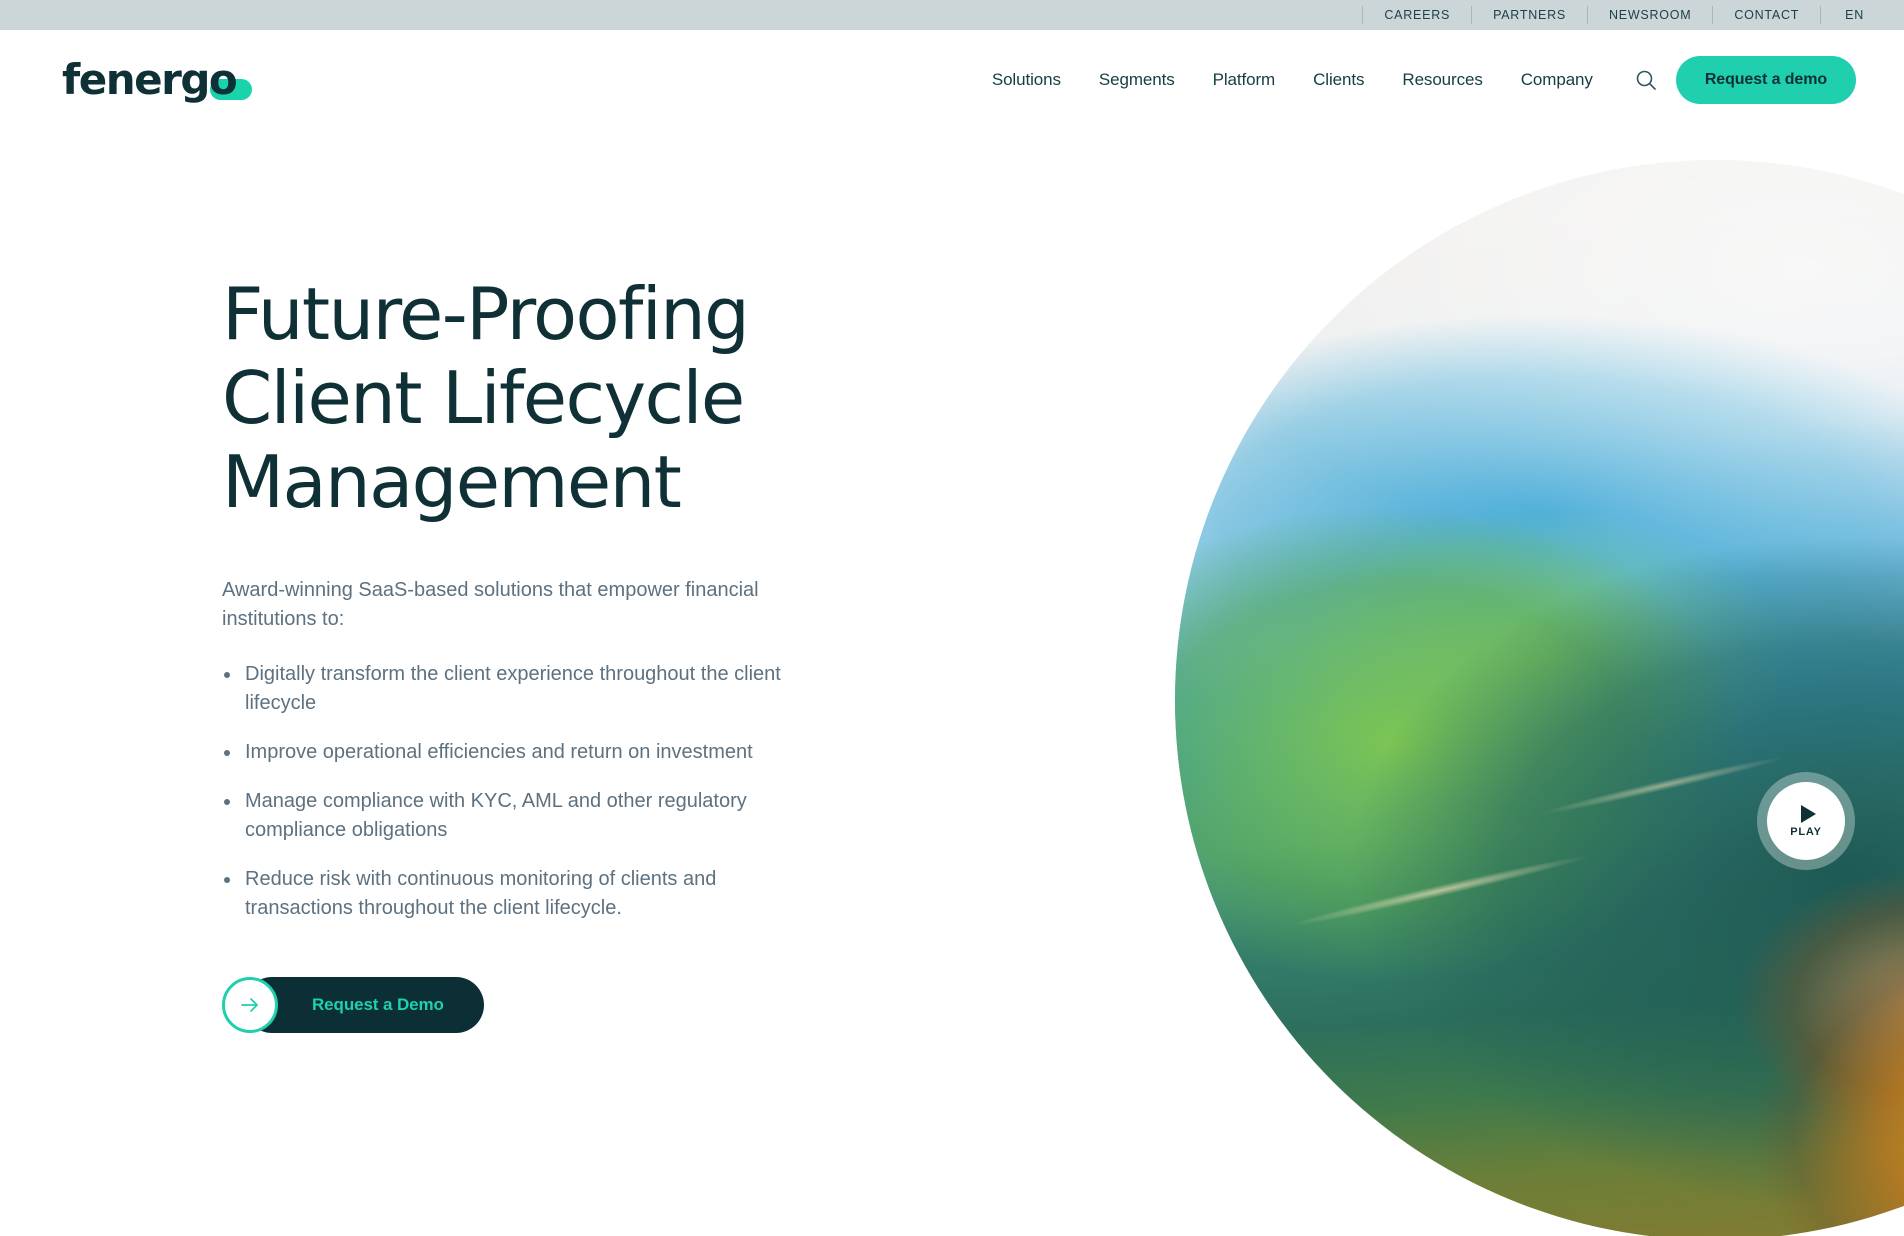  I want to click on search-button, so click(1646, 80).